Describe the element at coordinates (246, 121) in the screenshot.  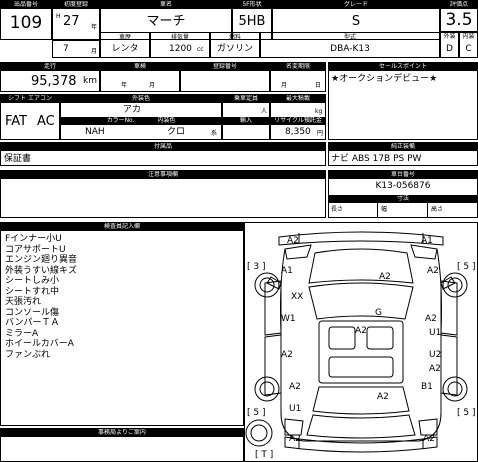
I see `import-label: 輸入` at that location.